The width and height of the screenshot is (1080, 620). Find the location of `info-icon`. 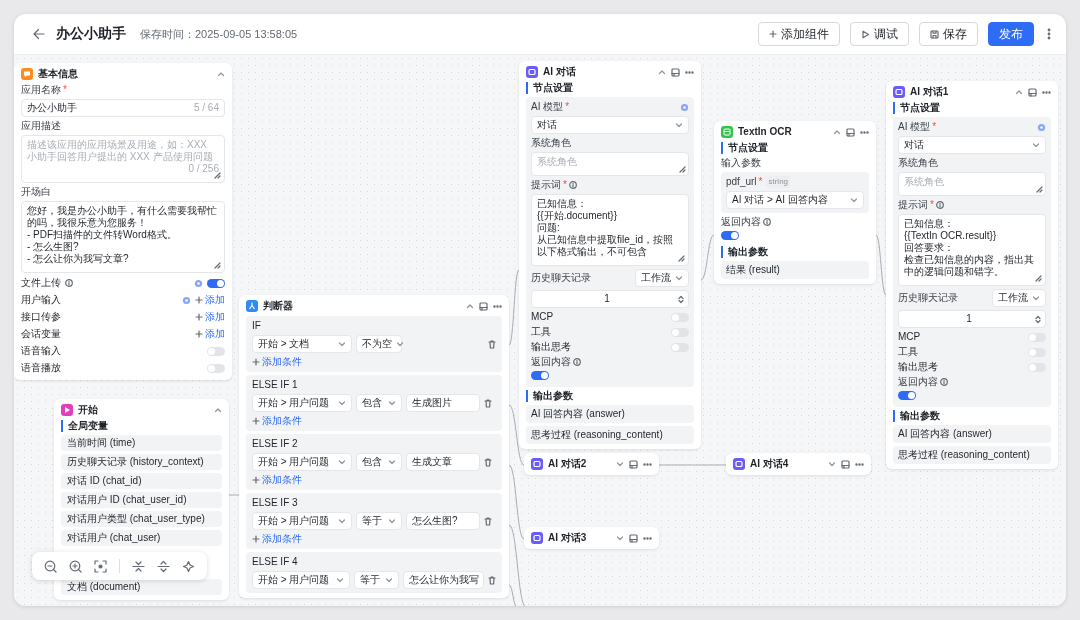

info-icon is located at coordinates (939, 205).